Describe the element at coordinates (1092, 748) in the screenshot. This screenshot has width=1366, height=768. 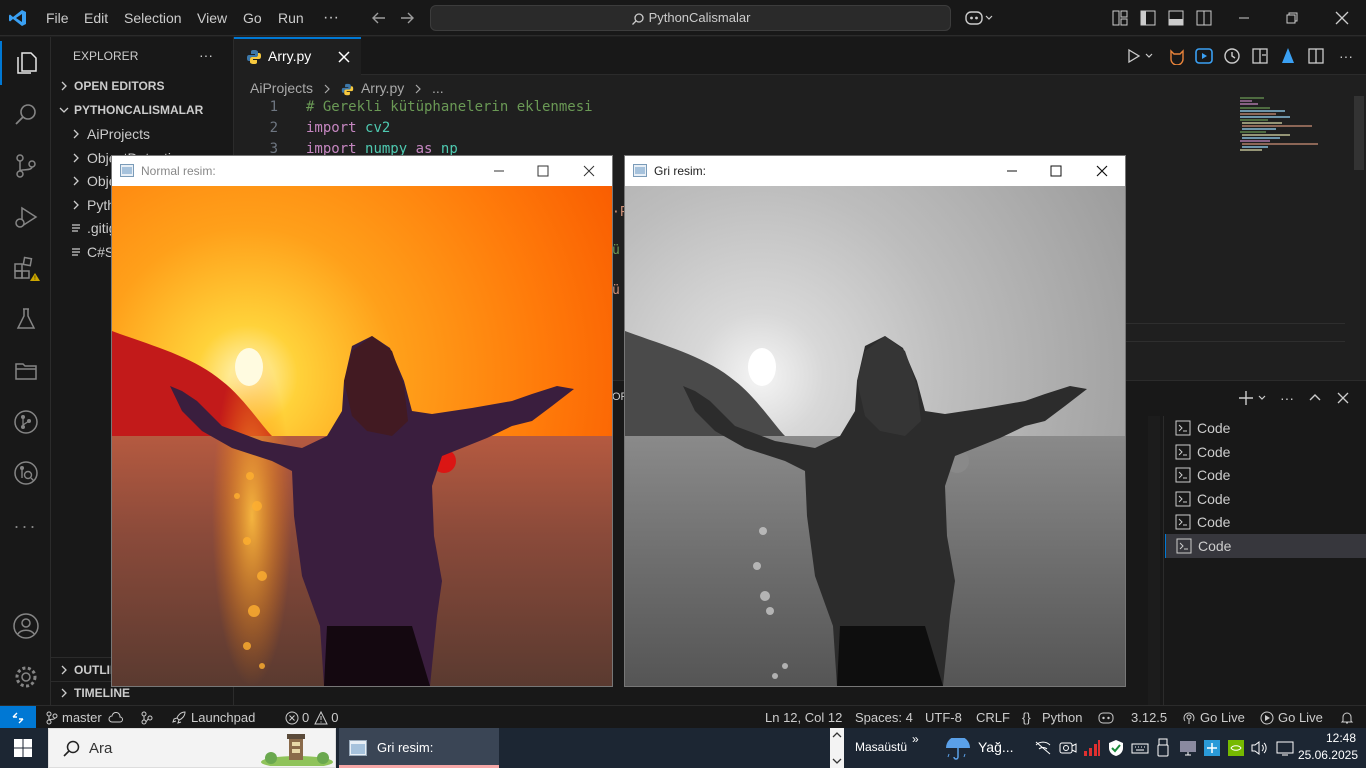
I see `signal-bars-icon` at that location.